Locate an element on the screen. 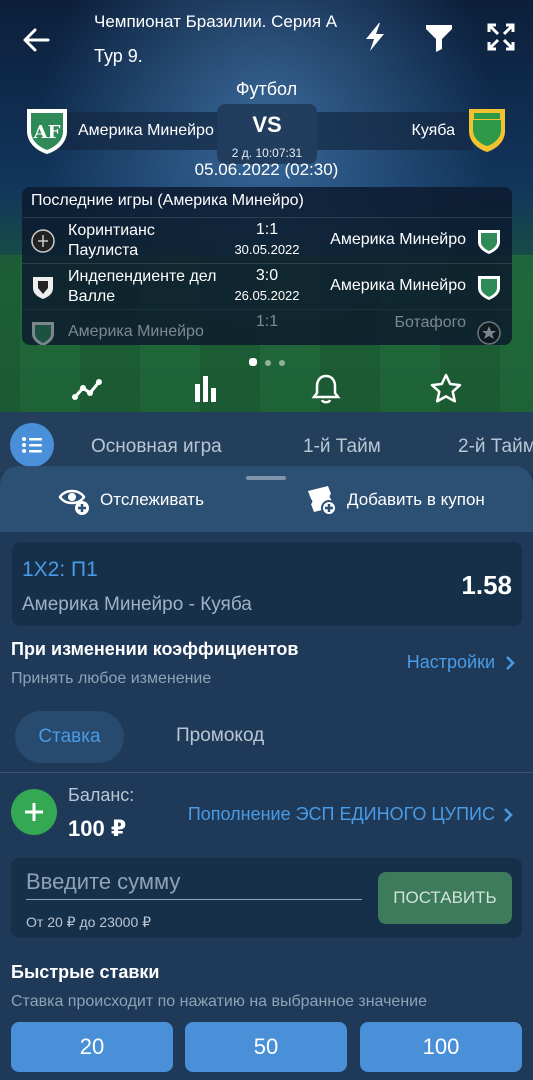 Image resolution: width=533 pixels, height=1080 pixels. arrow-left-icon is located at coordinates (36, 40).